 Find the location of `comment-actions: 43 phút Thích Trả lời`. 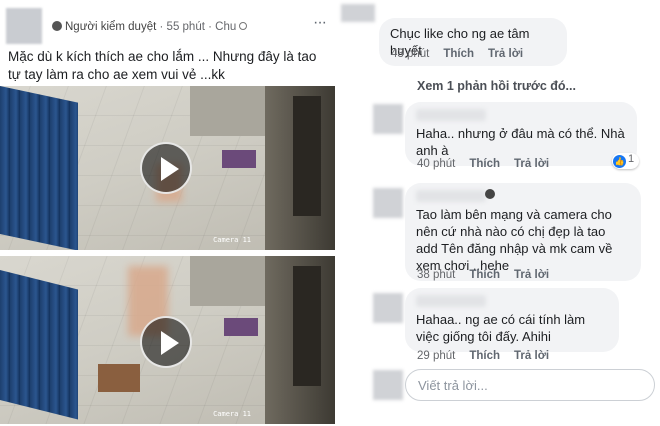

comment-actions: 43 phút Thích Trả lời is located at coordinates (464, 54).